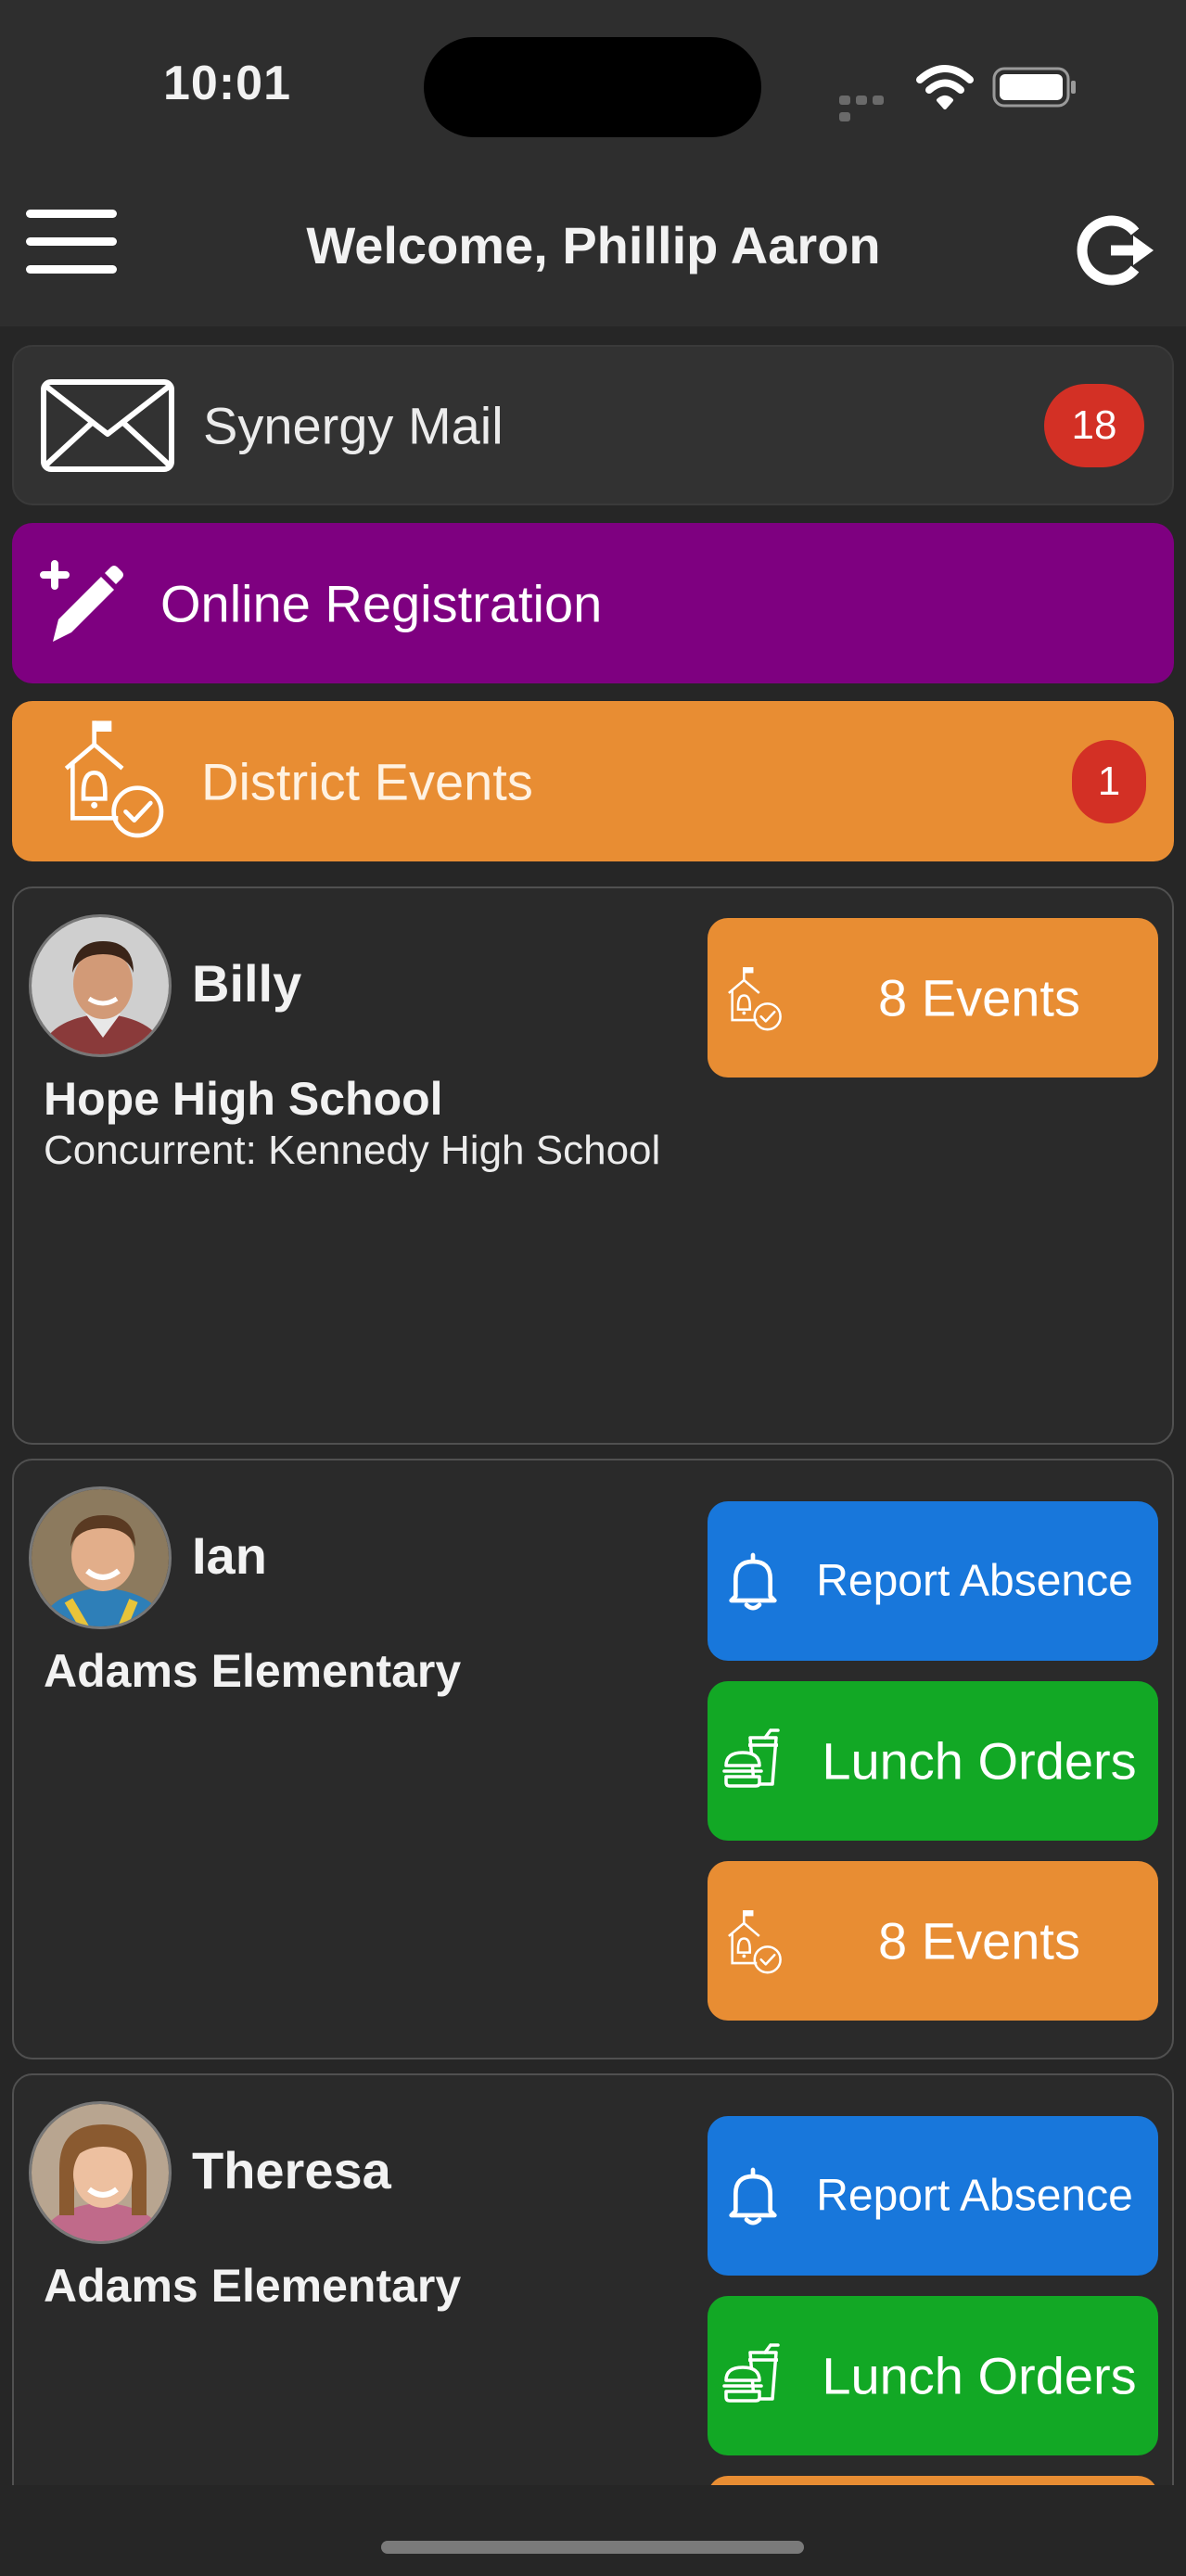  I want to click on district-events-row: District Events 1, so click(593, 781).